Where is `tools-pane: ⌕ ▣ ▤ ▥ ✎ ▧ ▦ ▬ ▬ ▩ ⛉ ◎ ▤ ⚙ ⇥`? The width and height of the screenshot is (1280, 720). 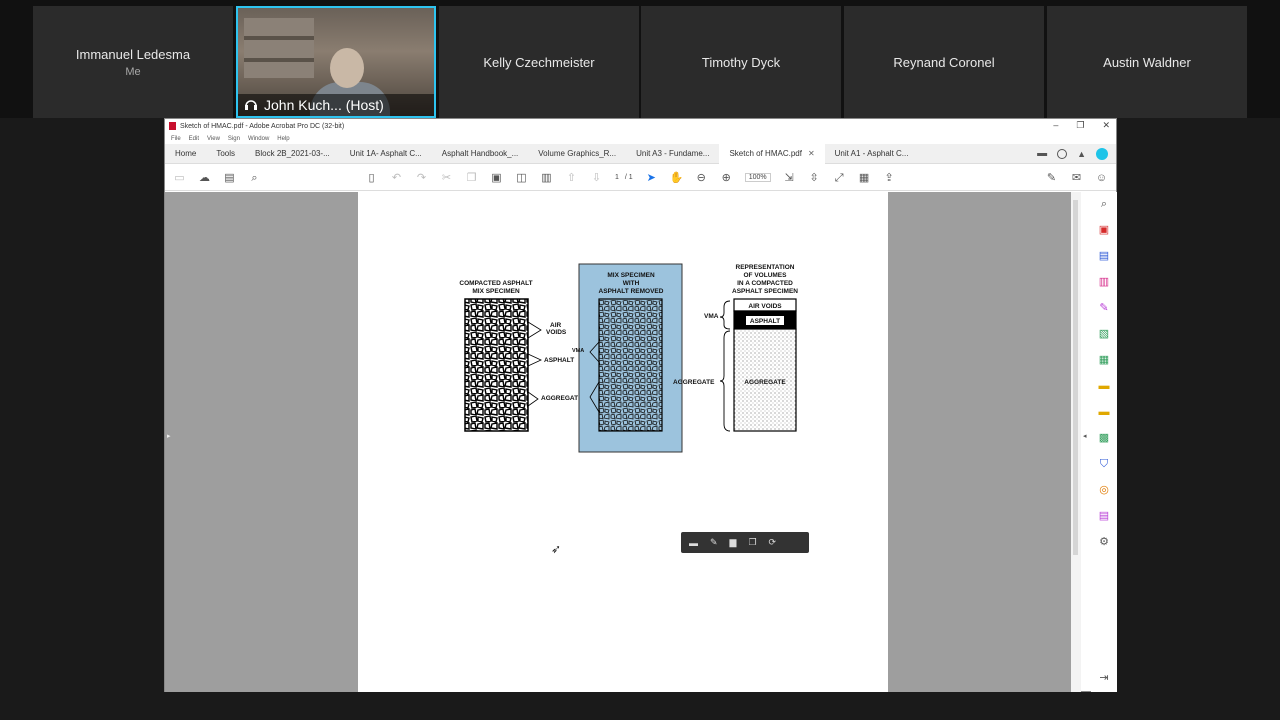 tools-pane: ⌕ ▣ ▤ ▥ ✎ ▧ ▦ ▬ ▬ ▩ ⛉ ◎ ▤ ⚙ ⇥ is located at coordinates (1104, 442).